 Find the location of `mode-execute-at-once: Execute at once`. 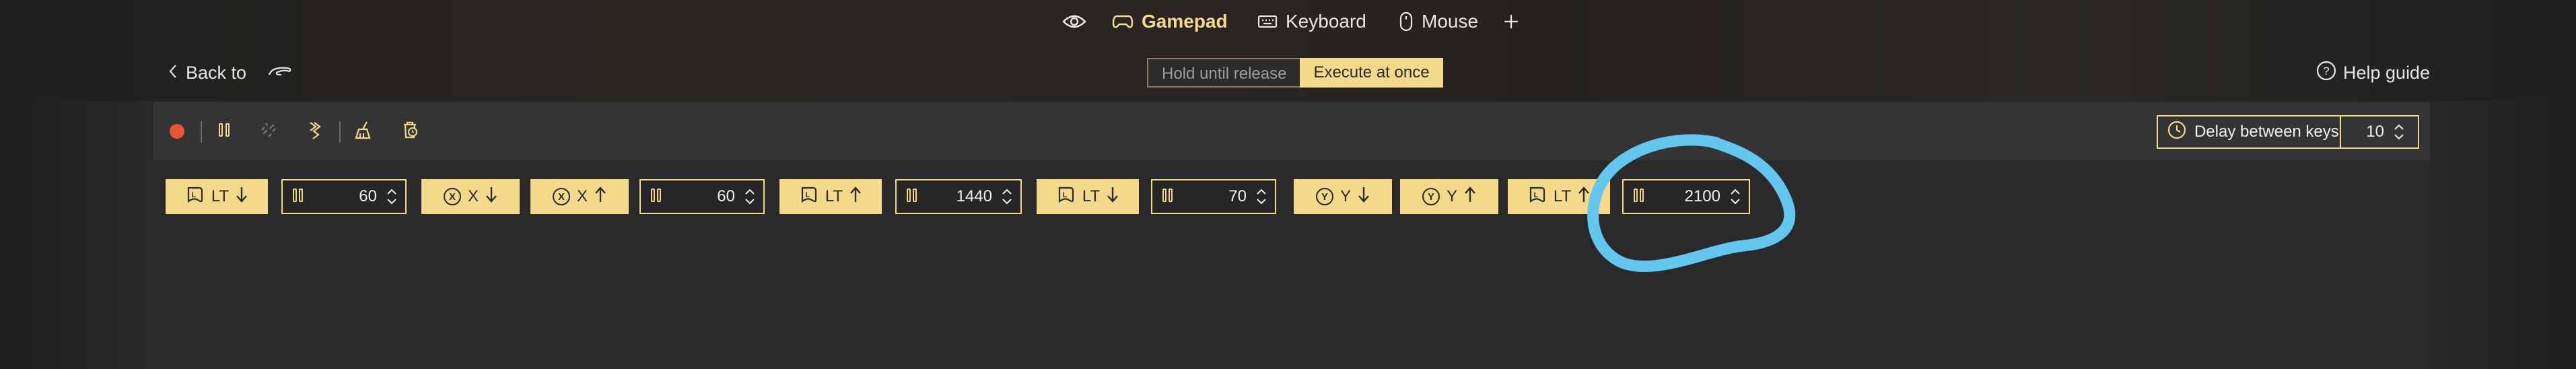

mode-execute-at-once: Execute at once is located at coordinates (1371, 73).